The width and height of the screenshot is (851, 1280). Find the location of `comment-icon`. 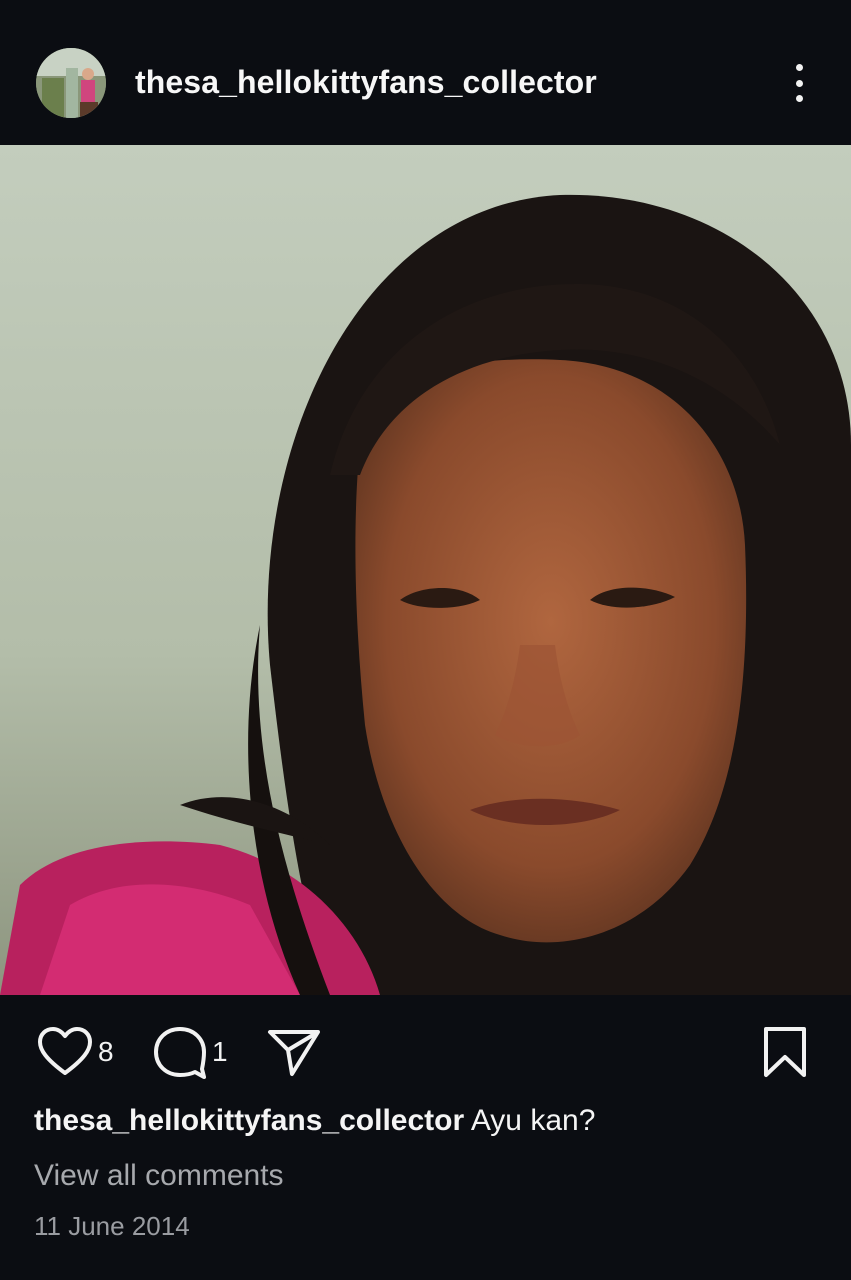

comment-icon is located at coordinates (180, 1053).